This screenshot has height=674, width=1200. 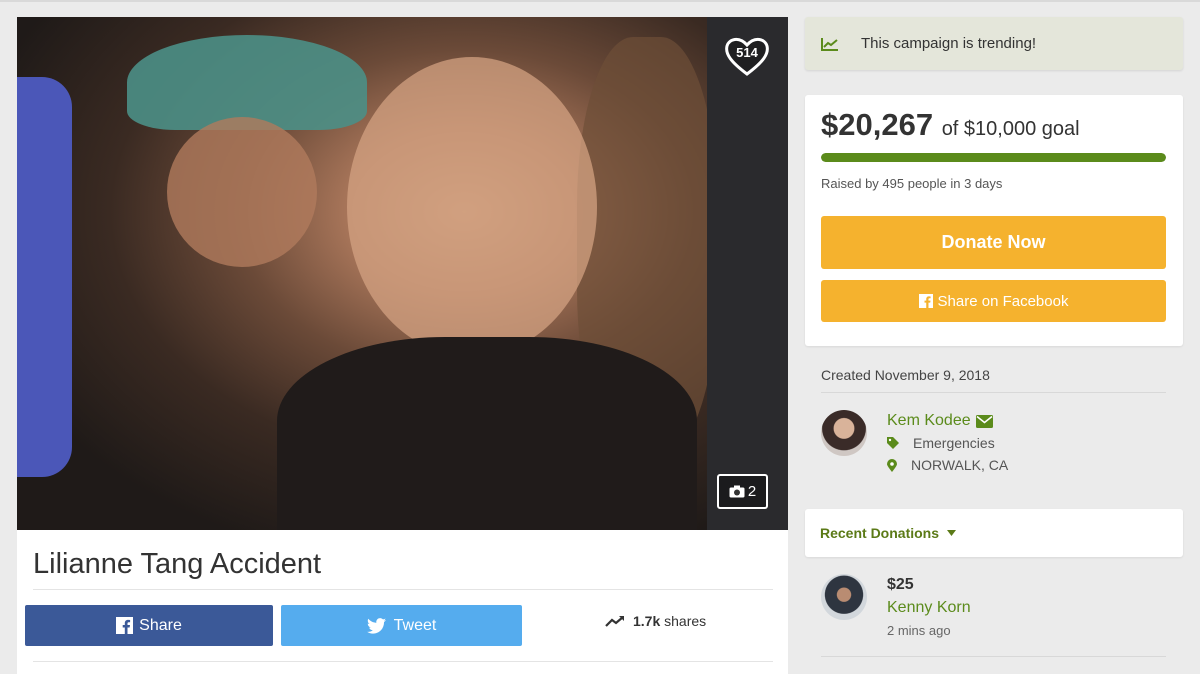 I want to click on organizer-location: NORWALK, CA, so click(x=947, y=465).